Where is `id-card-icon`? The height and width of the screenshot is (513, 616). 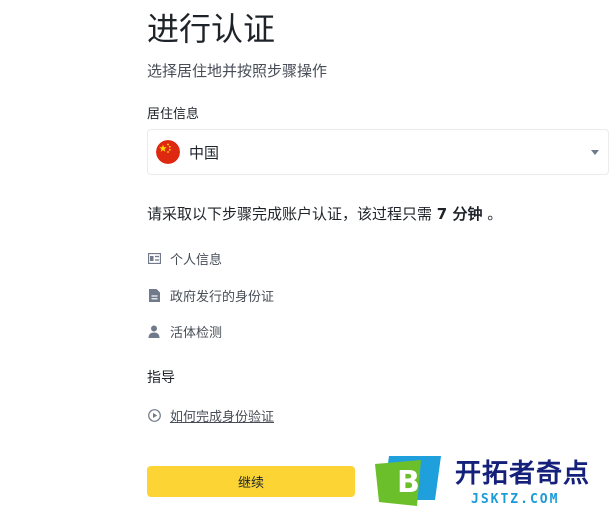 id-card-icon is located at coordinates (154, 258).